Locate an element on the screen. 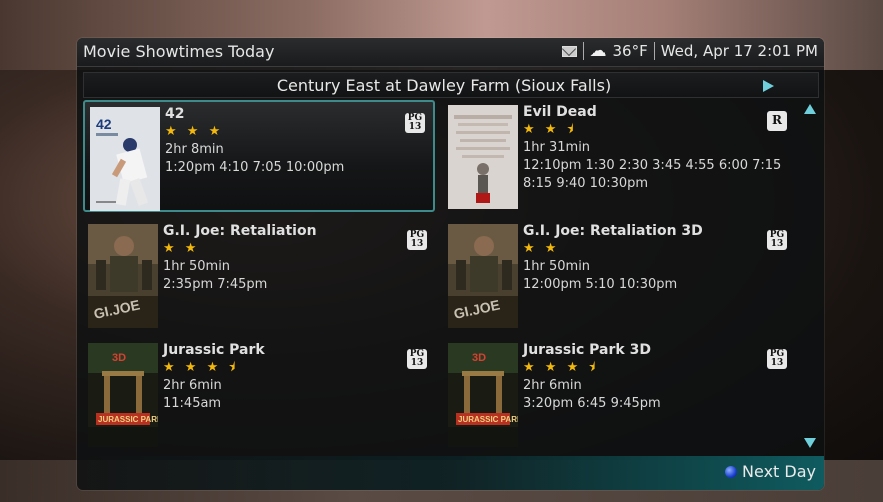 Image resolution: width=883 pixels, height=502 pixels. movie-title: 42 is located at coordinates (175, 114).